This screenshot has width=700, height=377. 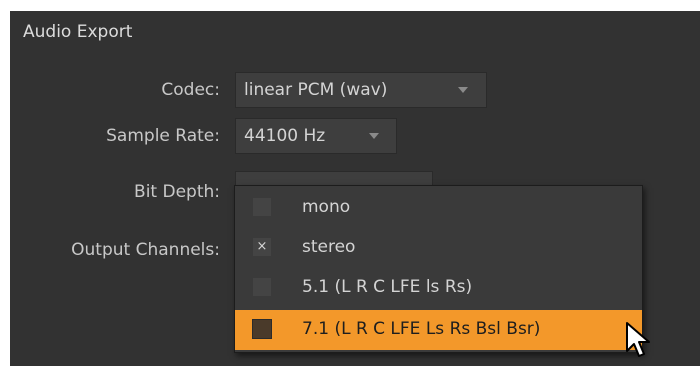 What do you see at coordinates (163, 136) in the screenshot?
I see `sample-rate-label: Sample Rate:` at bounding box center [163, 136].